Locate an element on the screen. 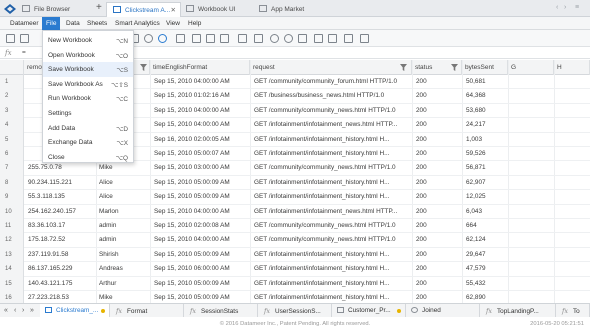 This screenshot has height=332, width=590. next-tab-icon: › is located at coordinates (565, 7).